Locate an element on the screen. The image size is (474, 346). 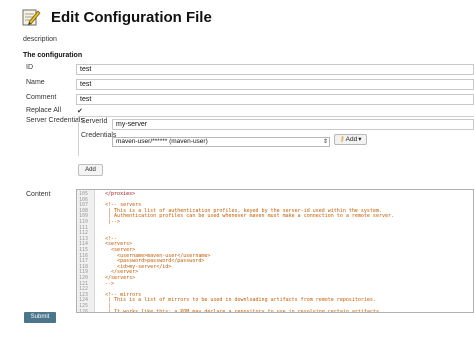
replace-all-label: Replace All is located at coordinates (44, 110).